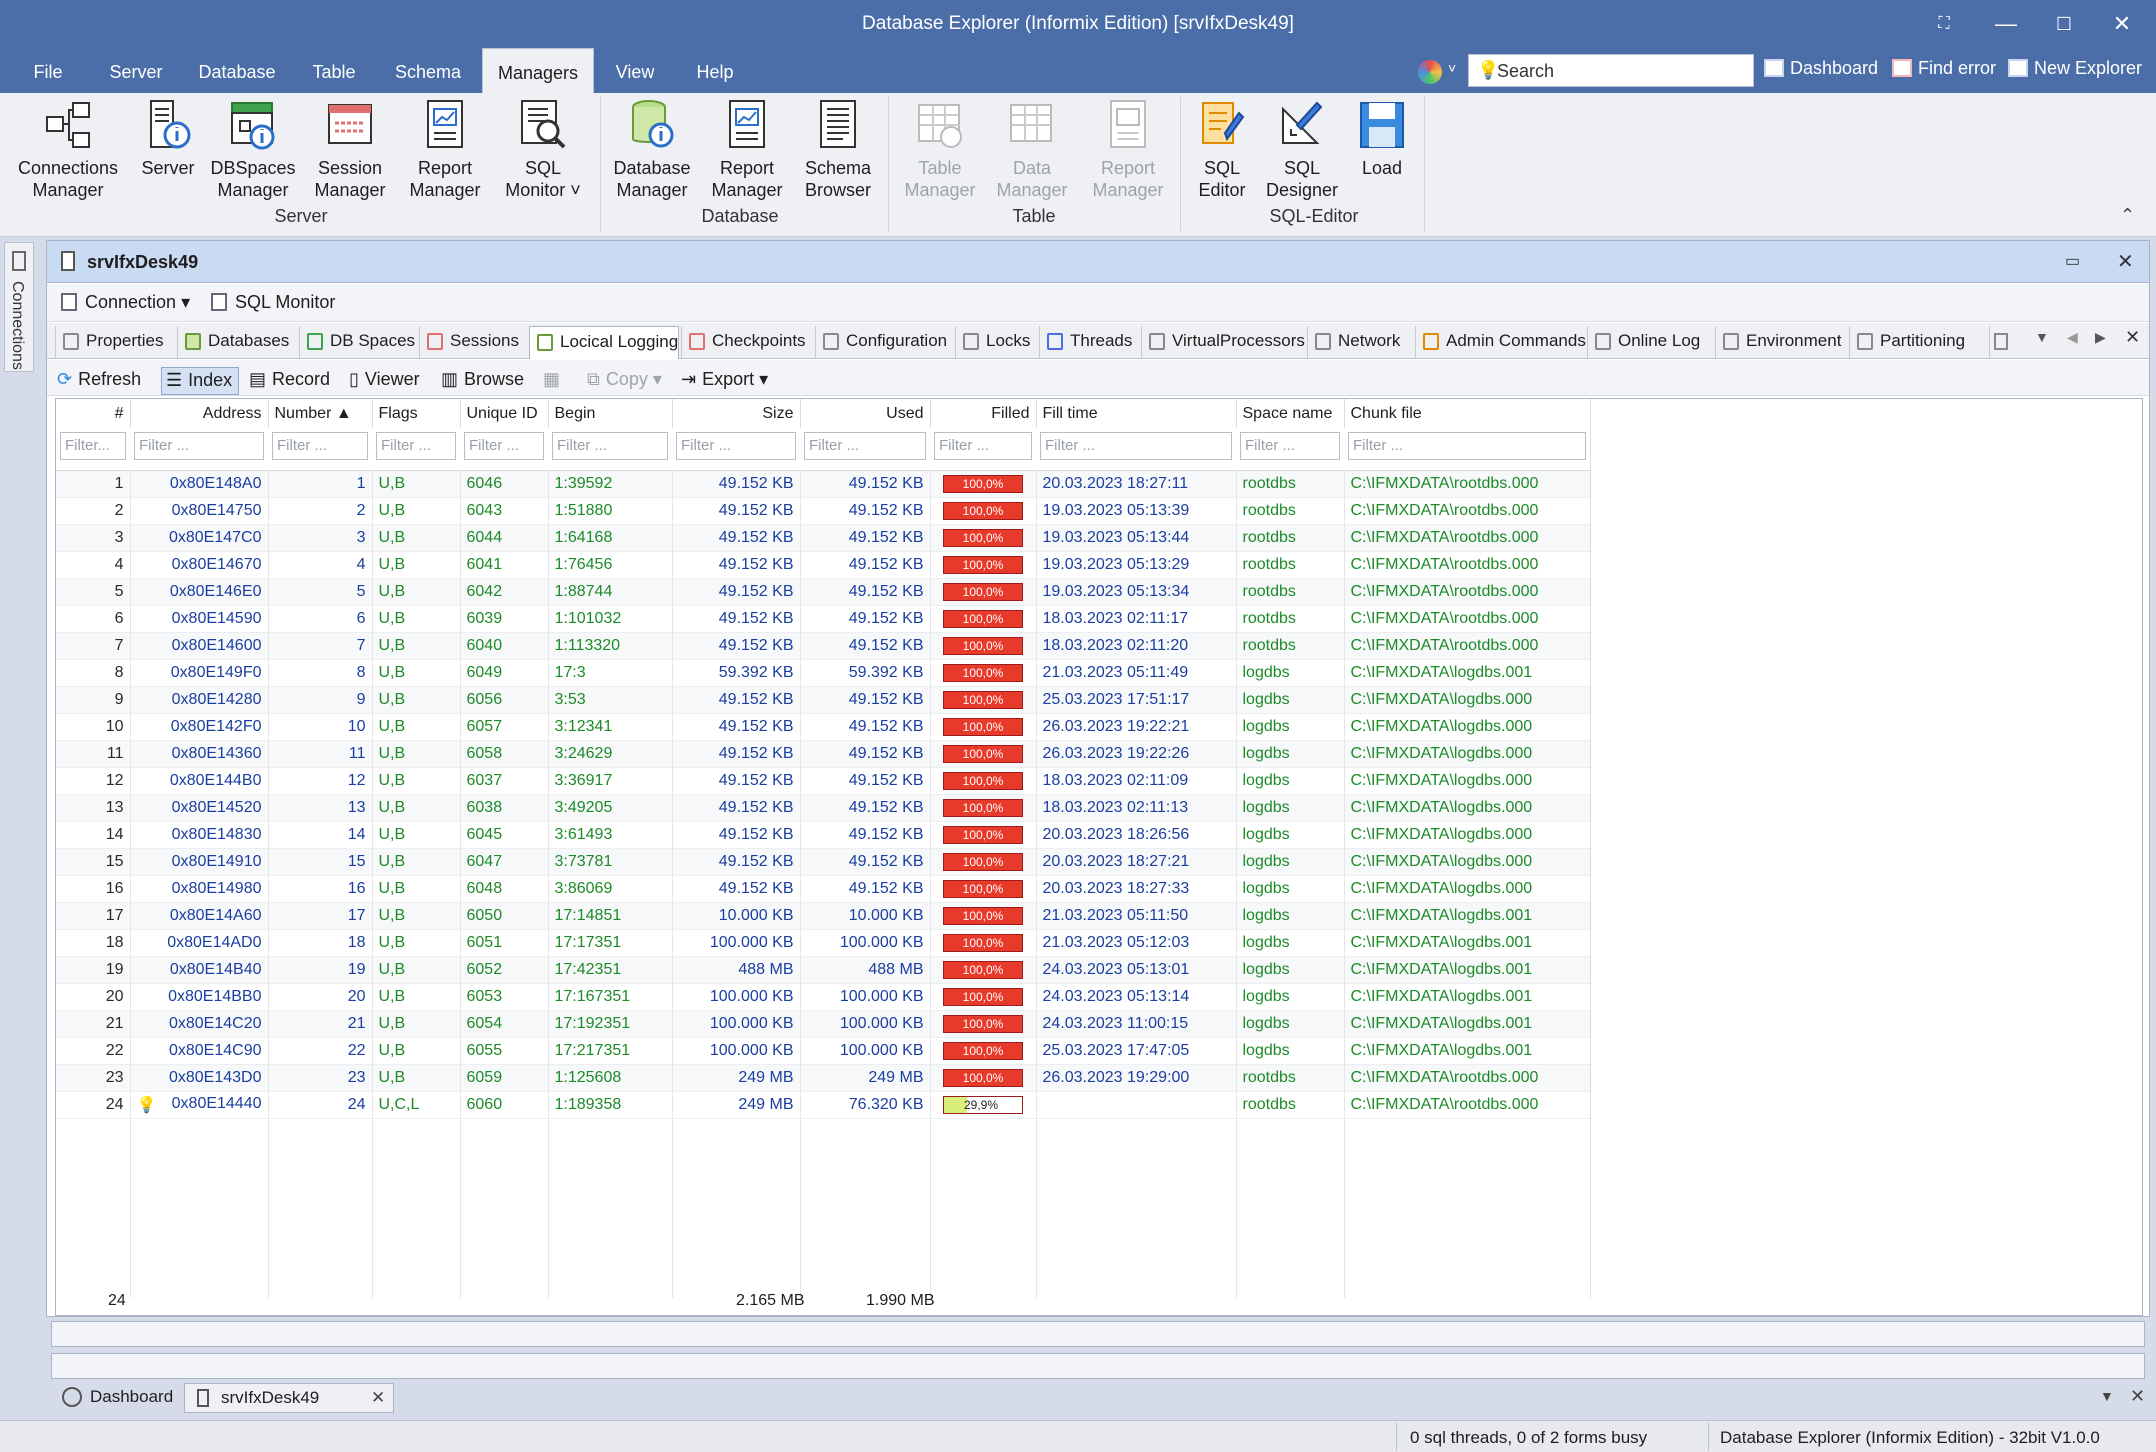  I want to click on tab-scroll-right-icon: ▶, so click(2100, 337).